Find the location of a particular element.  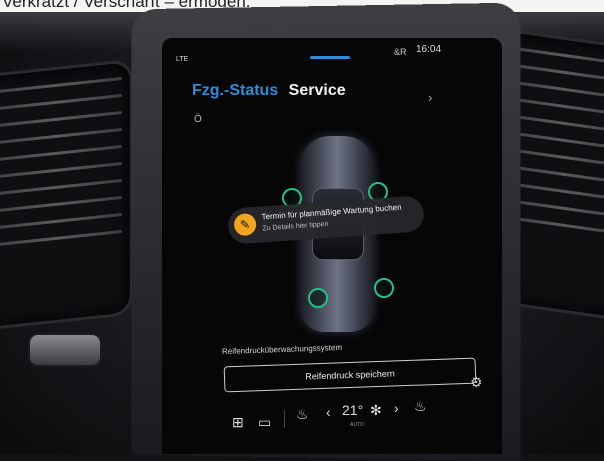

tab-bar: Fzg.-Status Service is located at coordinates (272, 91).